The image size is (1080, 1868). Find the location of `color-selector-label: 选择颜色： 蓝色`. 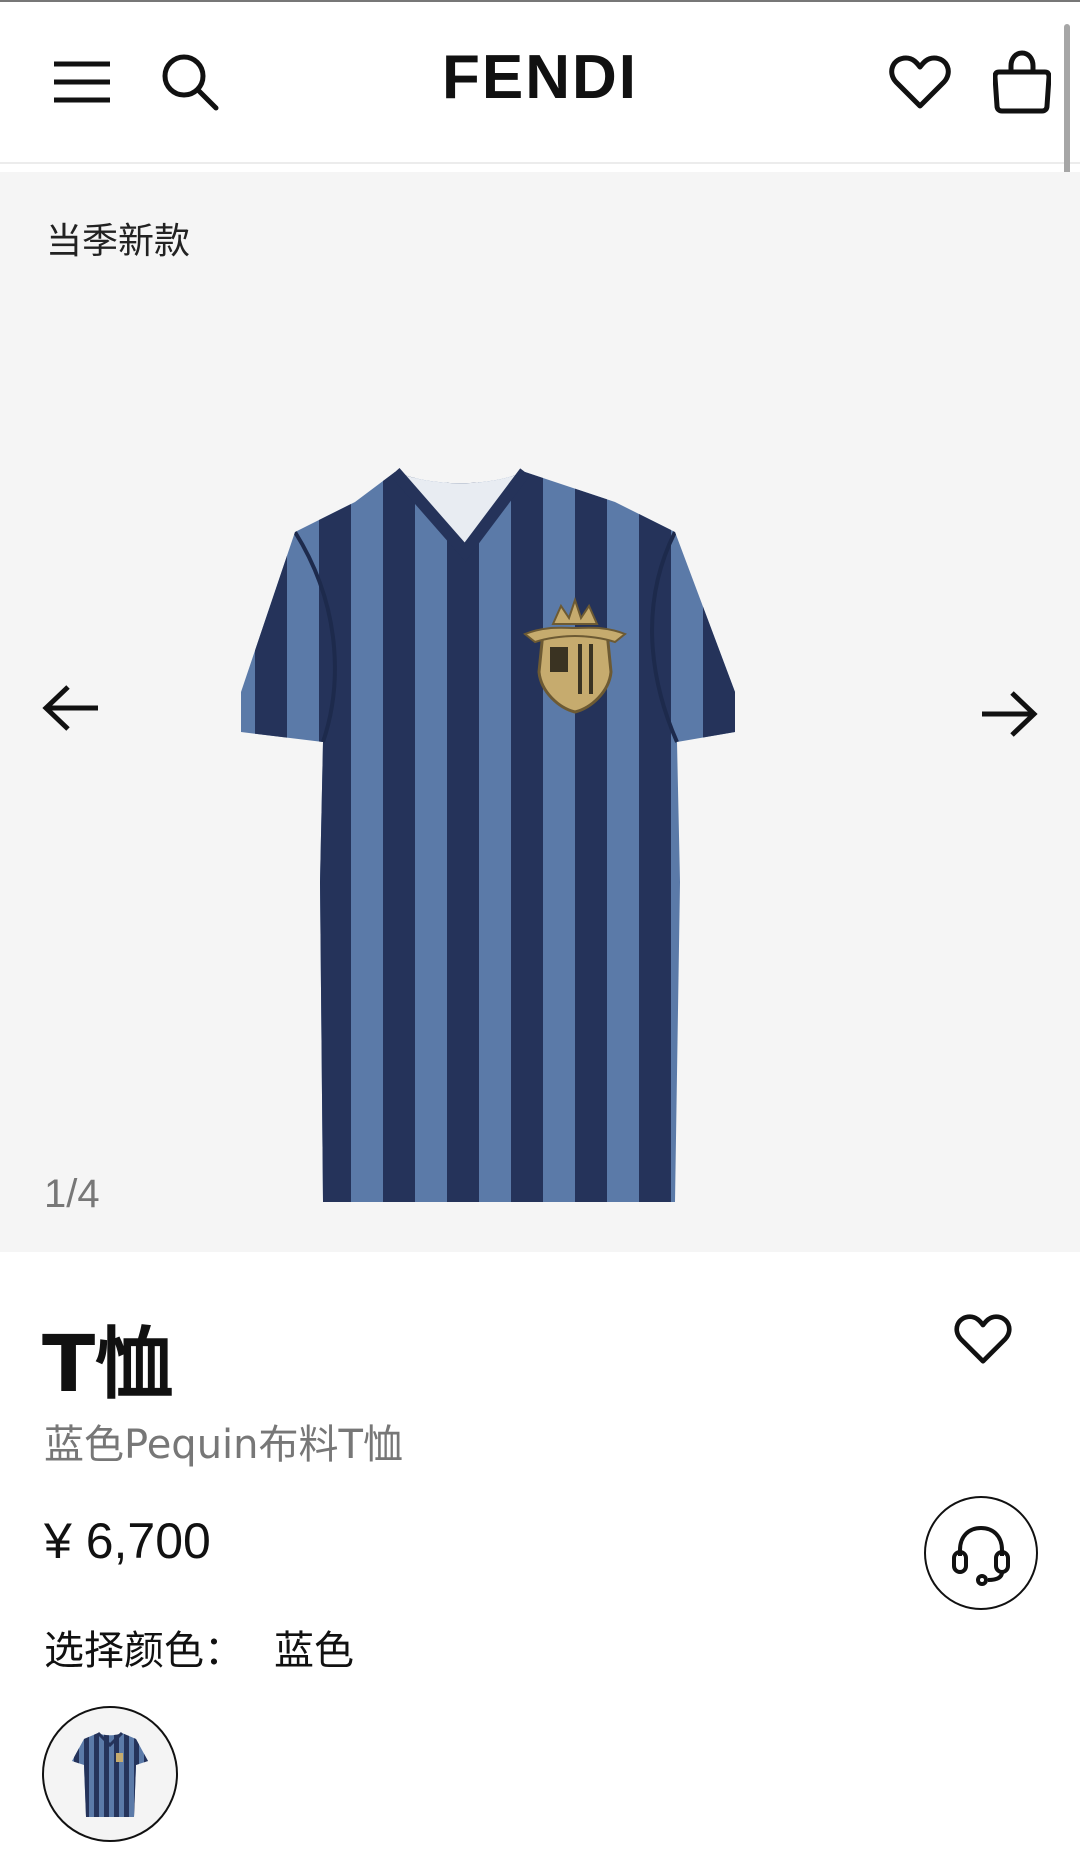

color-selector-label: 选择颜色： 蓝色 is located at coordinates (199, 1647).